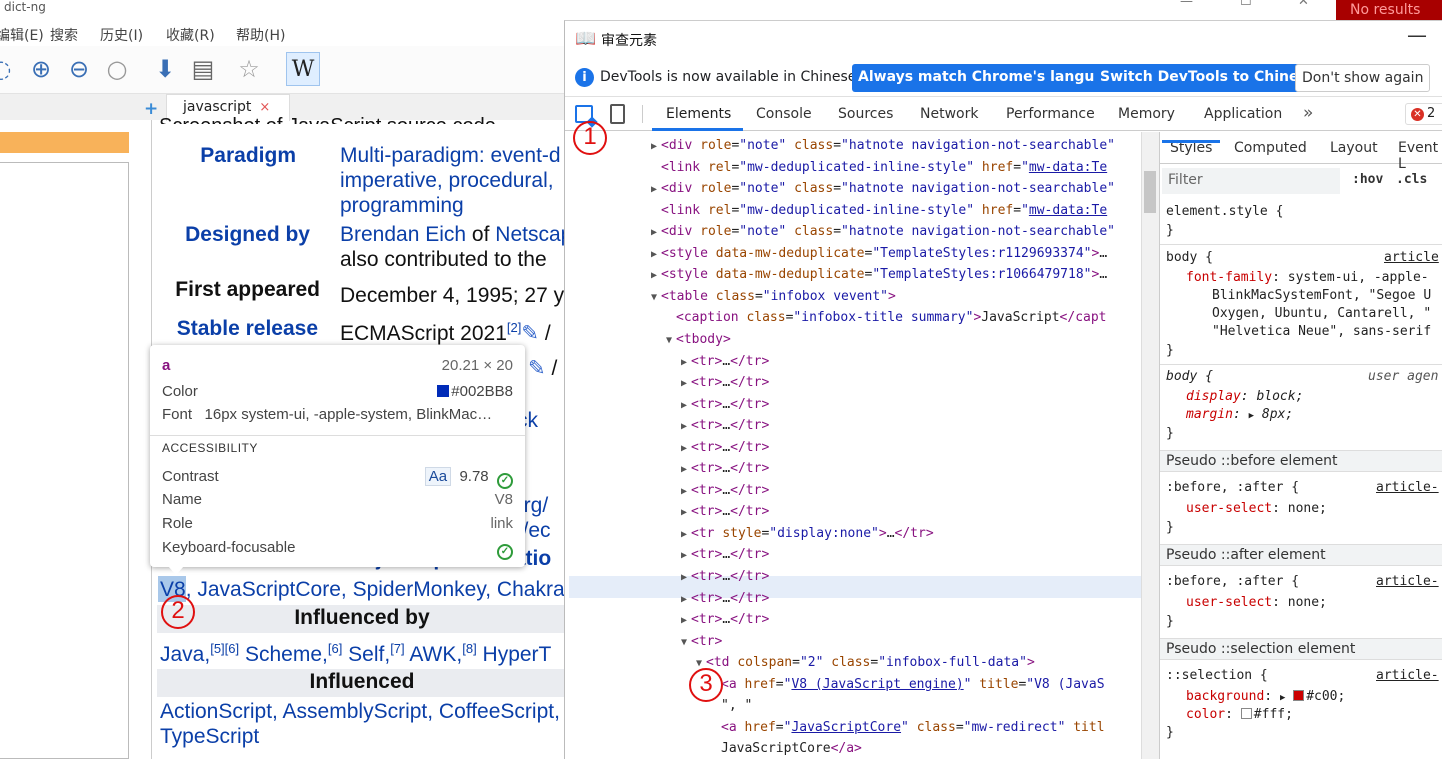 The width and height of the screenshot is (1442, 759). I want to click on more-tabs-icon: », so click(1308, 113).